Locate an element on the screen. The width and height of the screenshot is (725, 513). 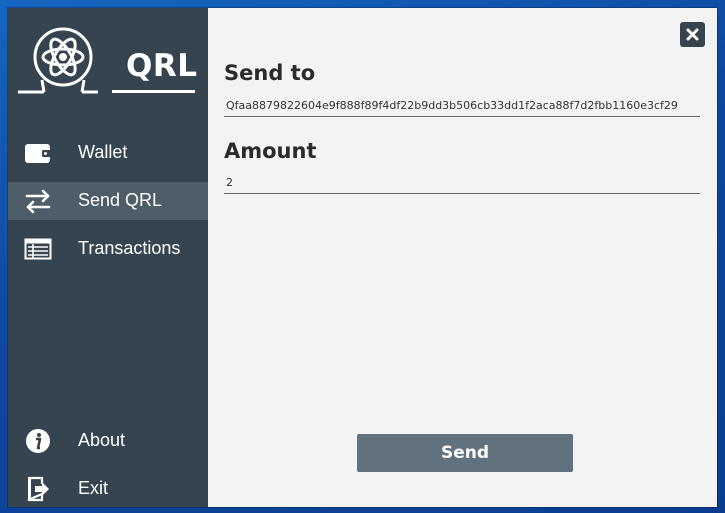
close-button is located at coordinates (692, 34).